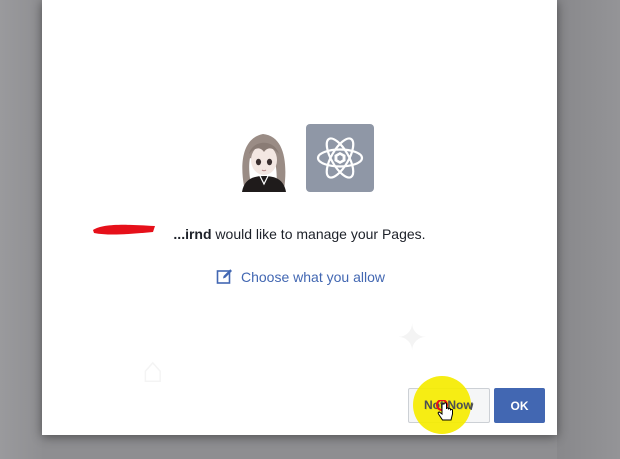 The image size is (620, 459). Describe the element at coordinates (224, 276) in the screenshot. I see `edit-square-icon` at that location.